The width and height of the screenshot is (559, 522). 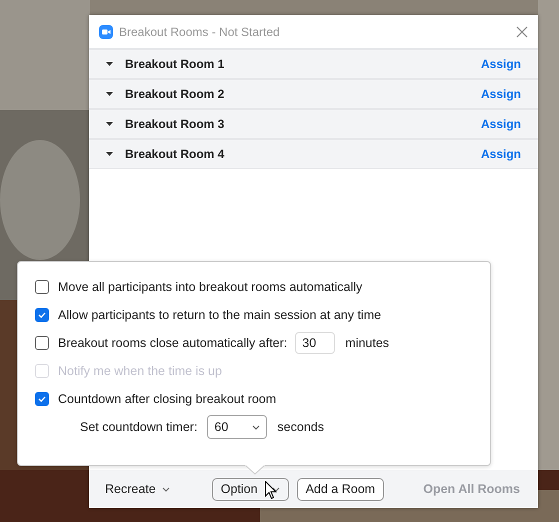 I want to click on room-row: Breakout Room 4 Assign, so click(x=313, y=153).